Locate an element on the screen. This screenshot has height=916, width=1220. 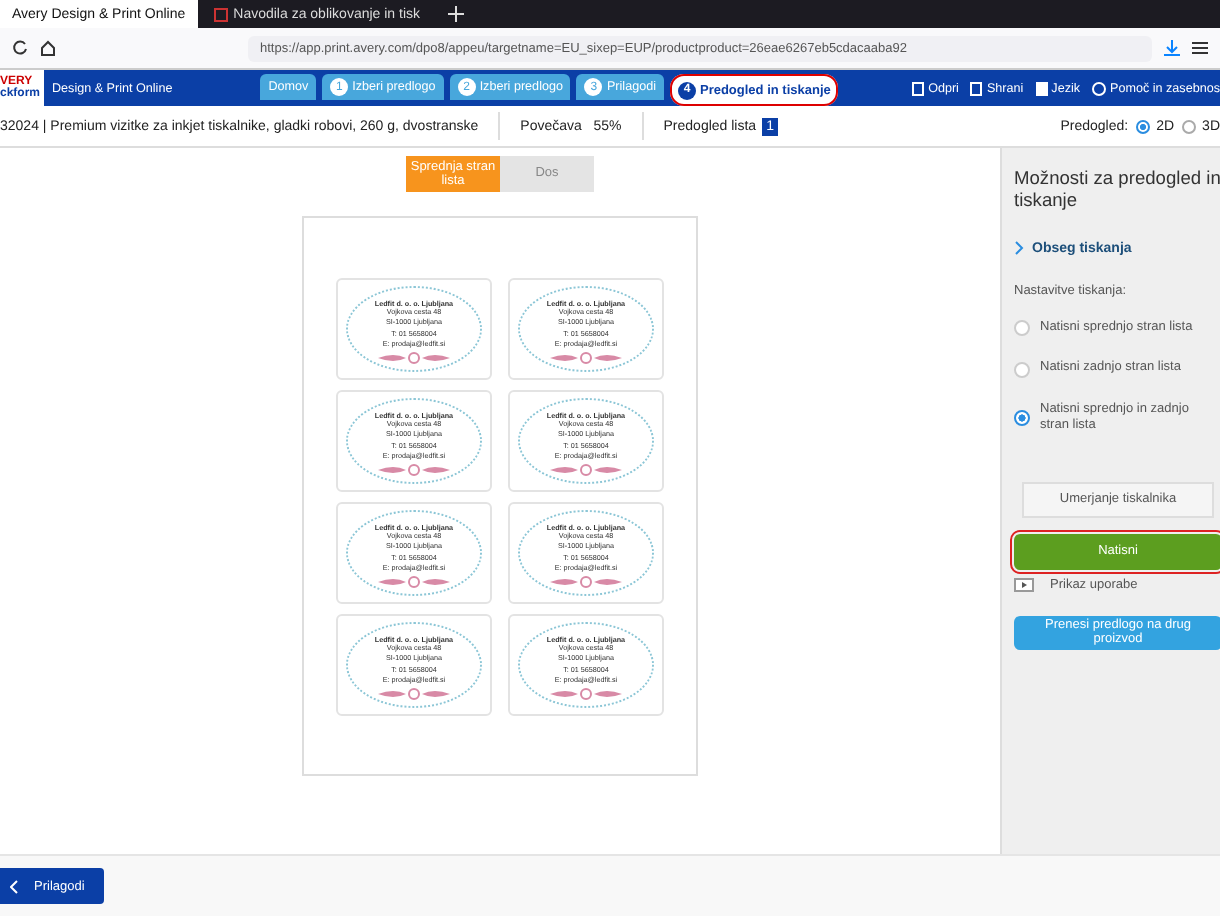
chevron-left-icon is located at coordinates (14, 886).